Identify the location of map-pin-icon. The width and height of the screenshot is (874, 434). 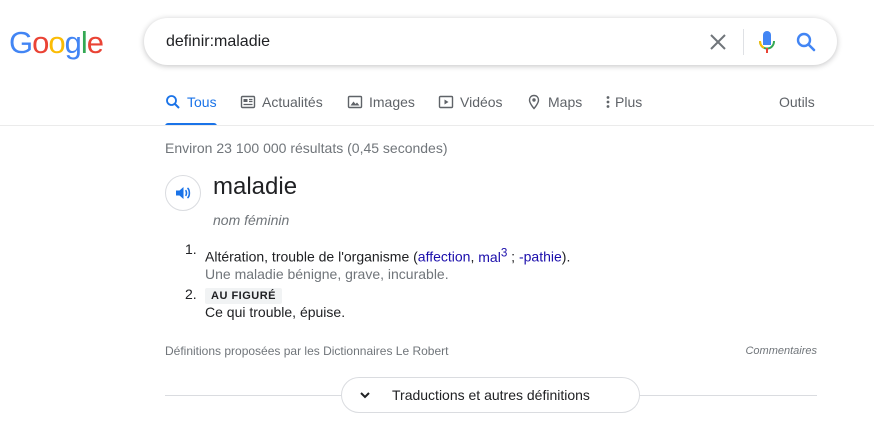
(534, 102).